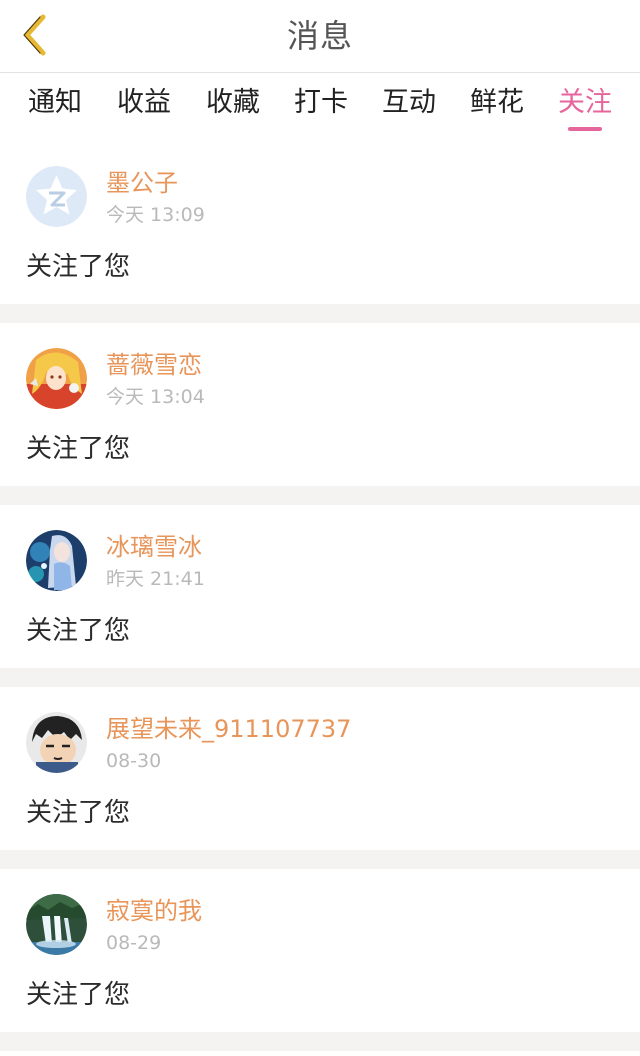 The width and height of the screenshot is (640, 1056). I want to click on timestamp: 08-29, so click(134, 943).